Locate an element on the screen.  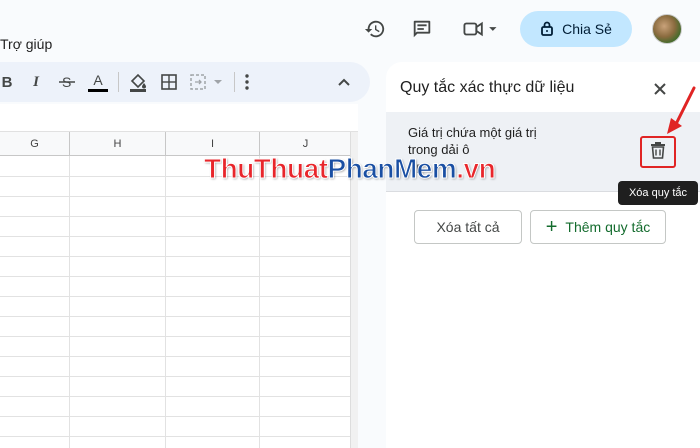
remove-all-button: Xóa tất cả is located at coordinates (468, 227).